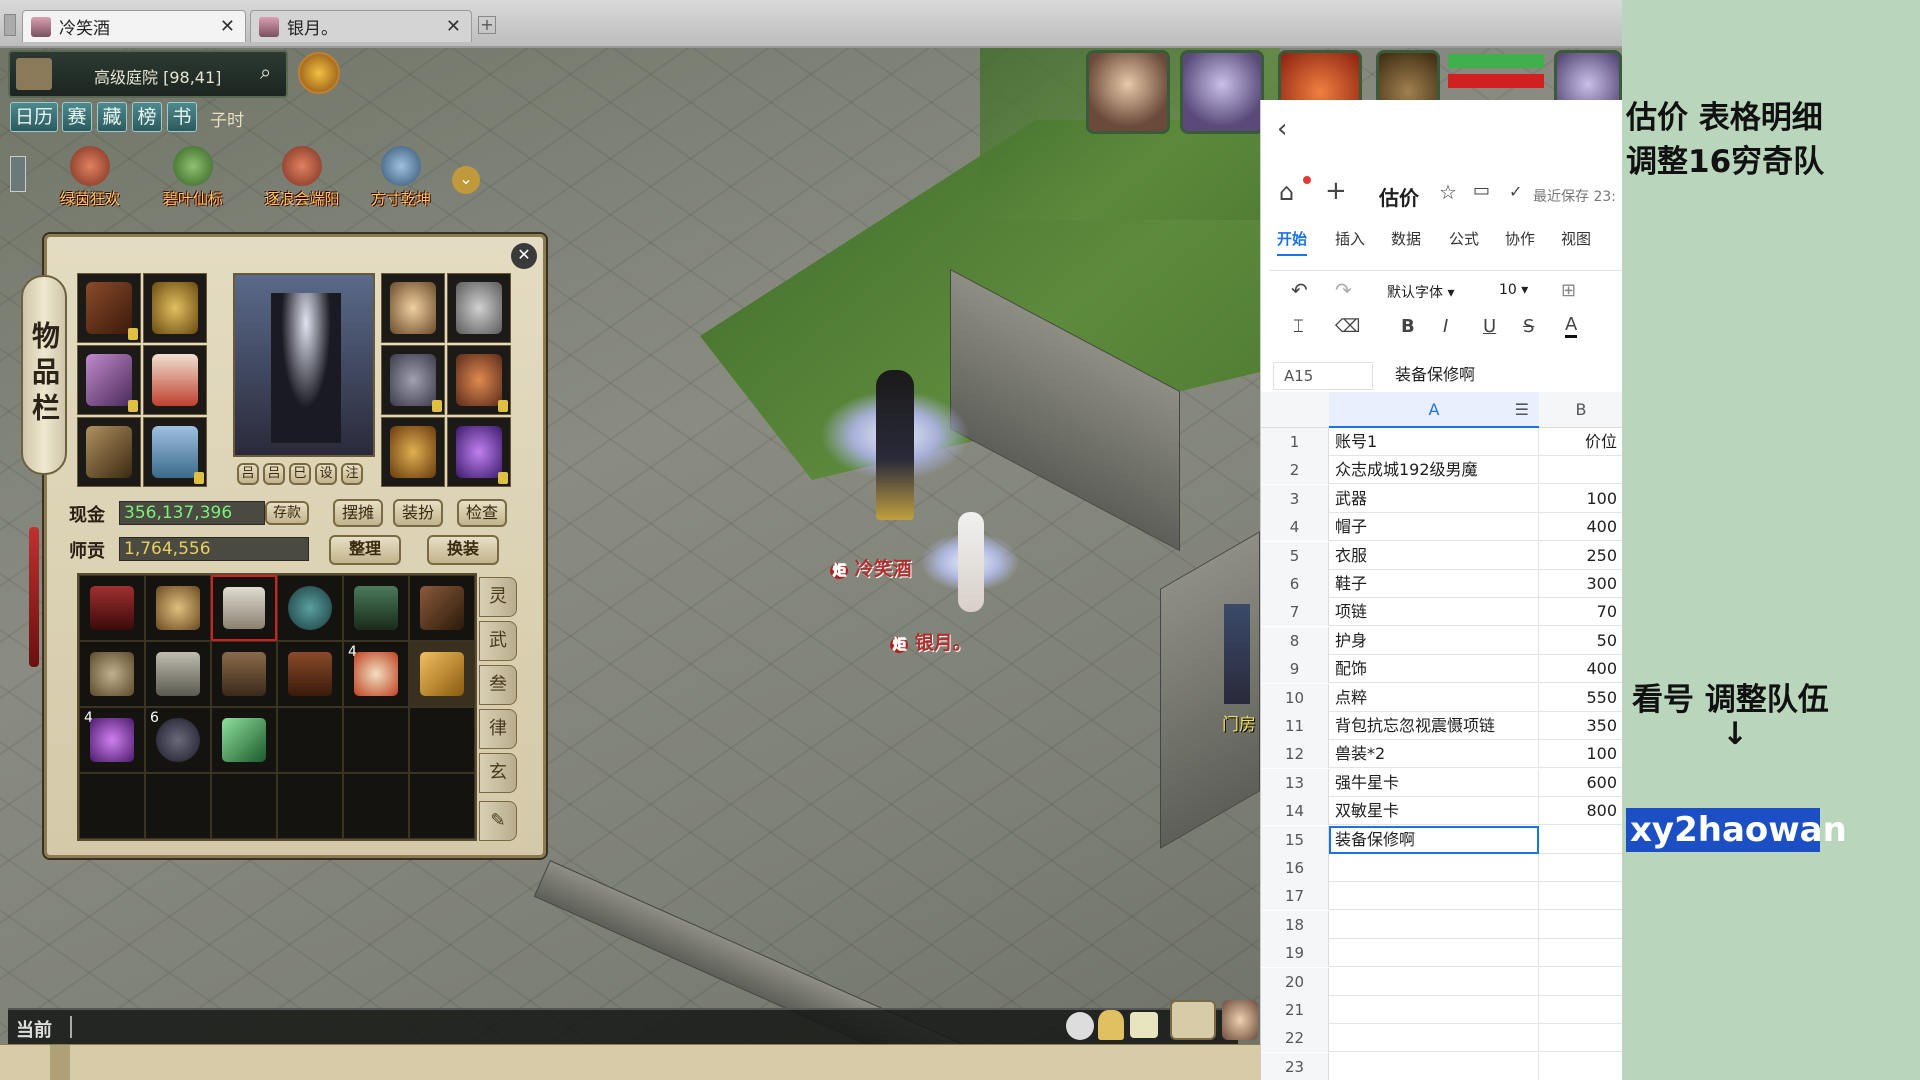  I want to click on row-number: 17, so click(1295, 896).